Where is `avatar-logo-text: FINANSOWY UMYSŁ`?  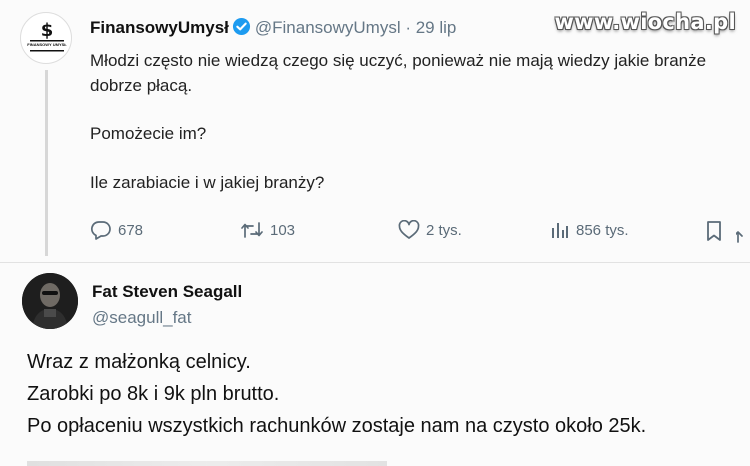 avatar-logo-text: FINANSOWY UMYSŁ is located at coordinates (47, 44).